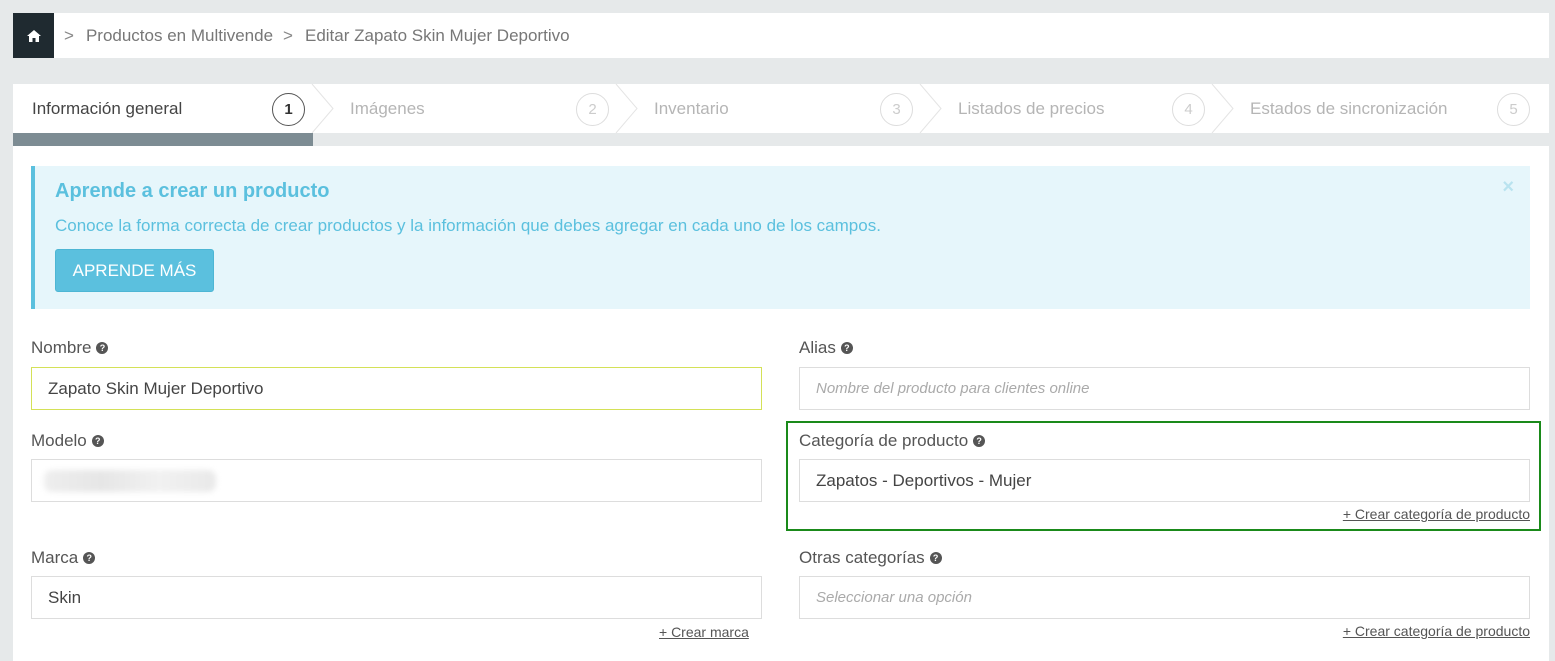 Image resolution: width=1555 pixels, height=661 pixels. I want to click on categoria-label: Categoría de producto ?, so click(892, 441).